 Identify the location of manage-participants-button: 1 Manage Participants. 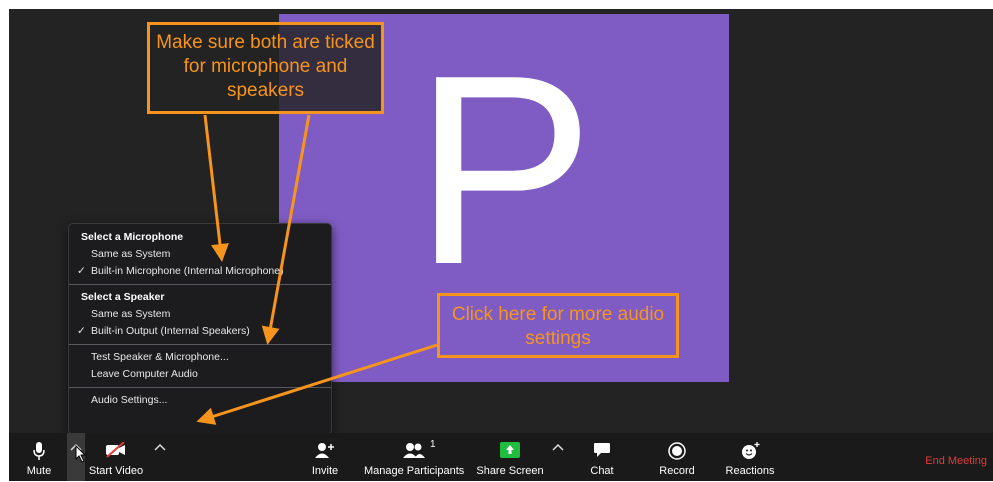
(414, 457).